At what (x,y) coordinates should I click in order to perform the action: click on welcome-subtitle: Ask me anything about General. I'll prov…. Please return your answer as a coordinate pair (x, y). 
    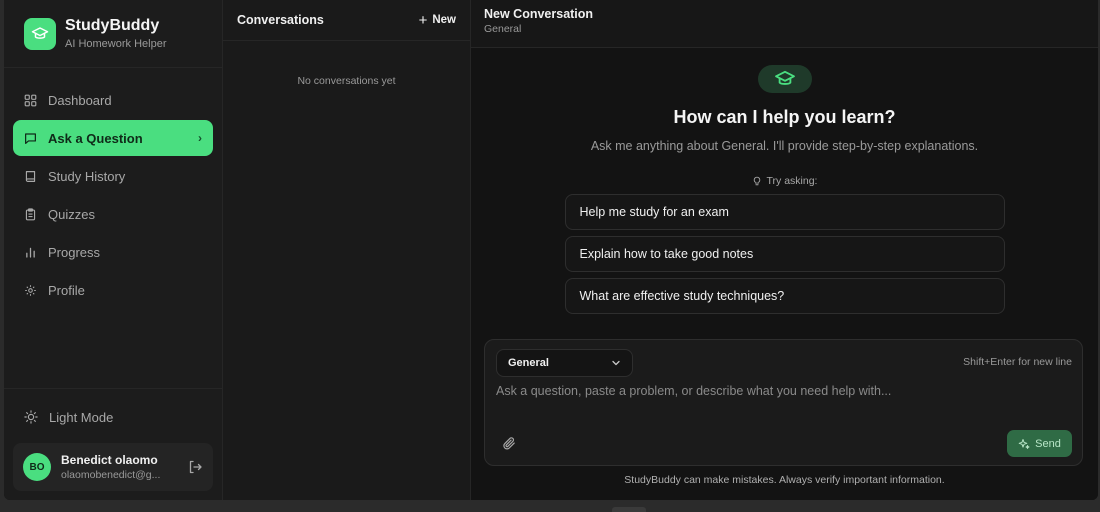
    Looking at the image, I should click on (784, 146).